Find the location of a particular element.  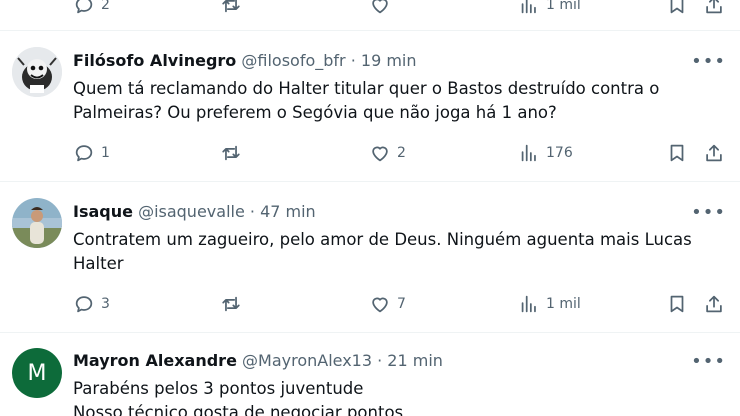

author-name: Isaque is located at coordinates (103, 211).